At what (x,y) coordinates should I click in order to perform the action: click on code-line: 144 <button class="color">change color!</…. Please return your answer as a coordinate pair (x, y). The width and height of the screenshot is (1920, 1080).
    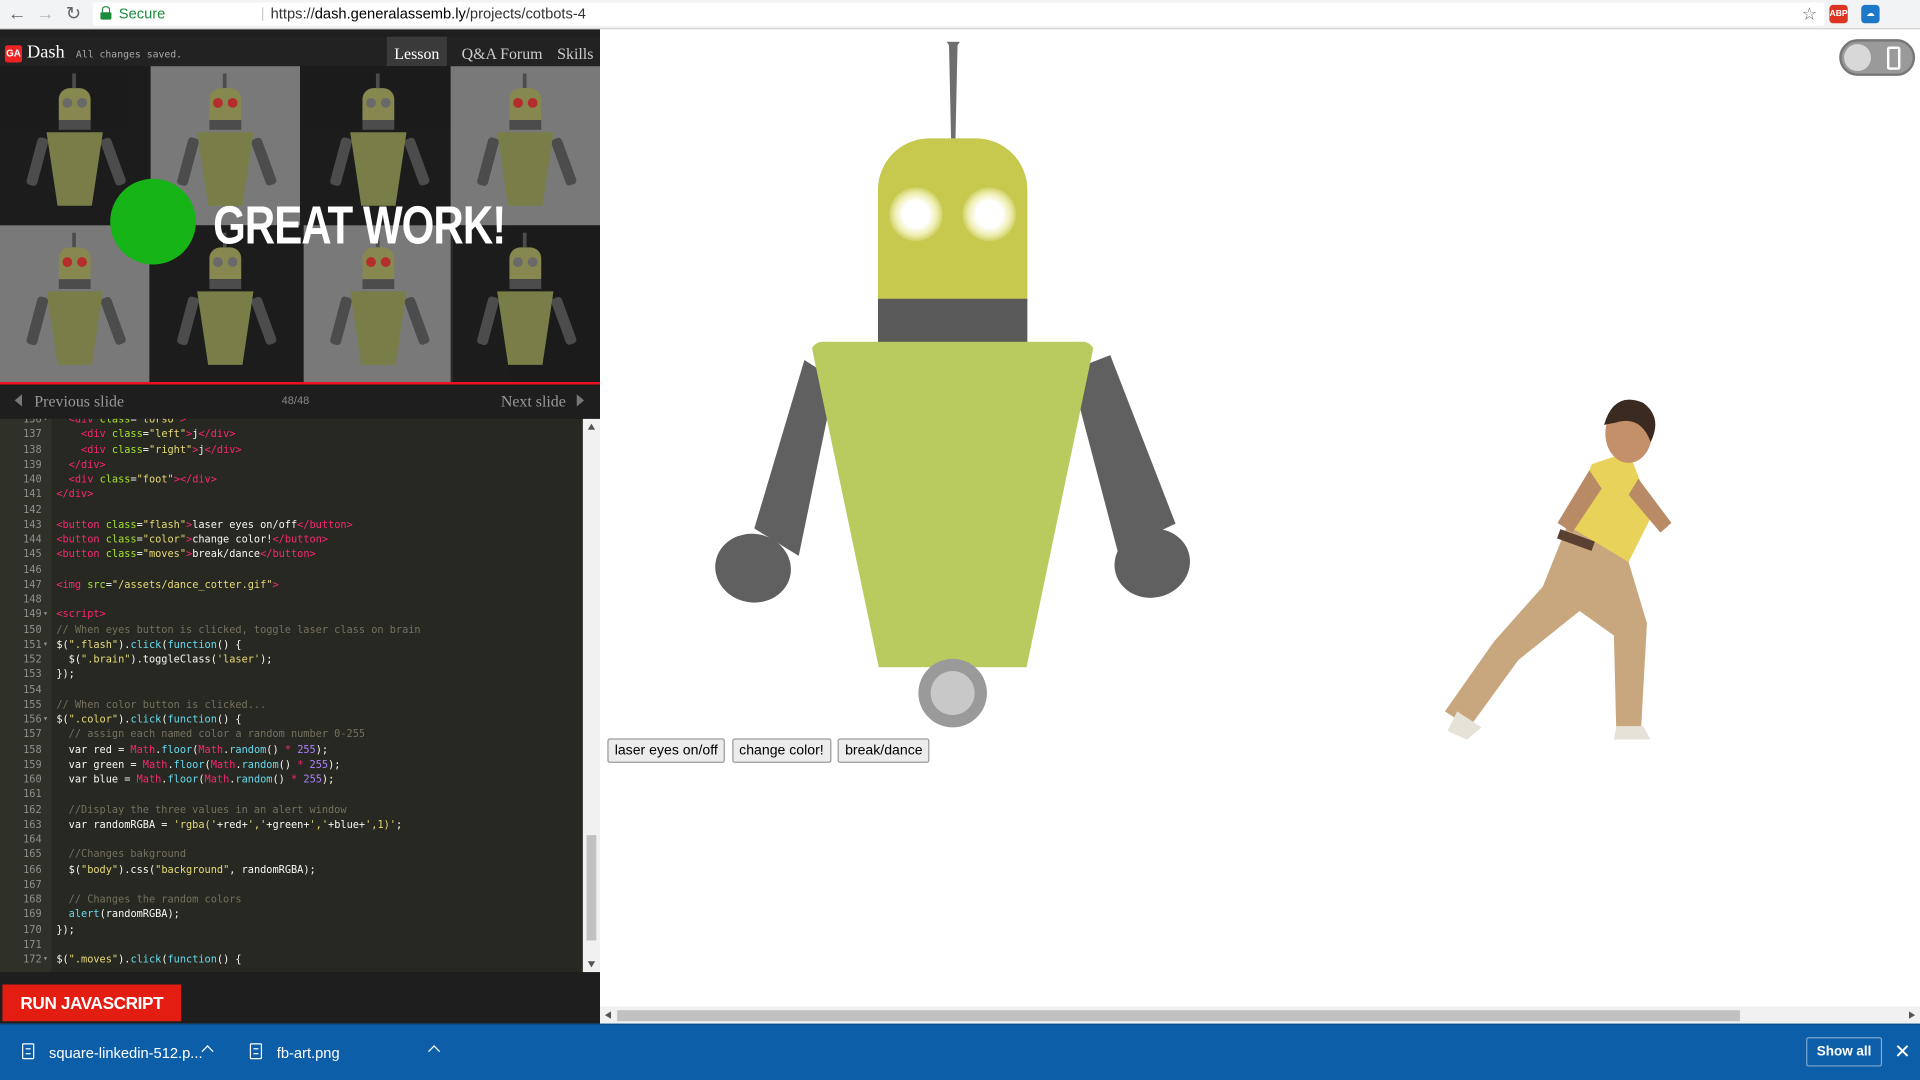
    Looking at the image, I should click on (291, 538).